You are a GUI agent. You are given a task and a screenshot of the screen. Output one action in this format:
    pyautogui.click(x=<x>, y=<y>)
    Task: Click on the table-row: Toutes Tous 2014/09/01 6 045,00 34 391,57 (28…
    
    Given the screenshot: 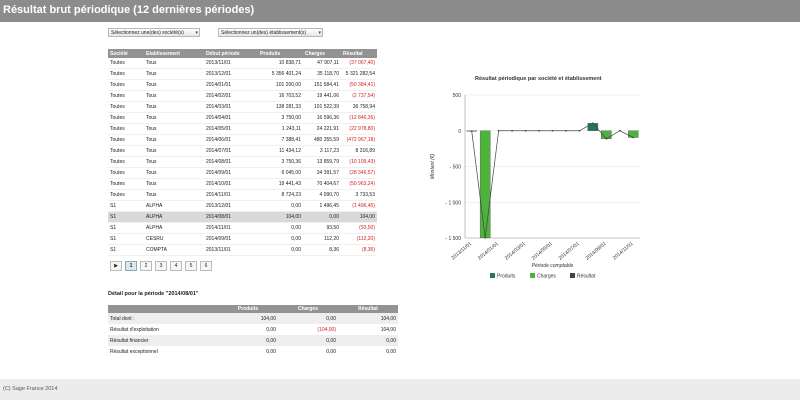 What is the action you would take?
    pyautogui.click(x=242, y=173)
    